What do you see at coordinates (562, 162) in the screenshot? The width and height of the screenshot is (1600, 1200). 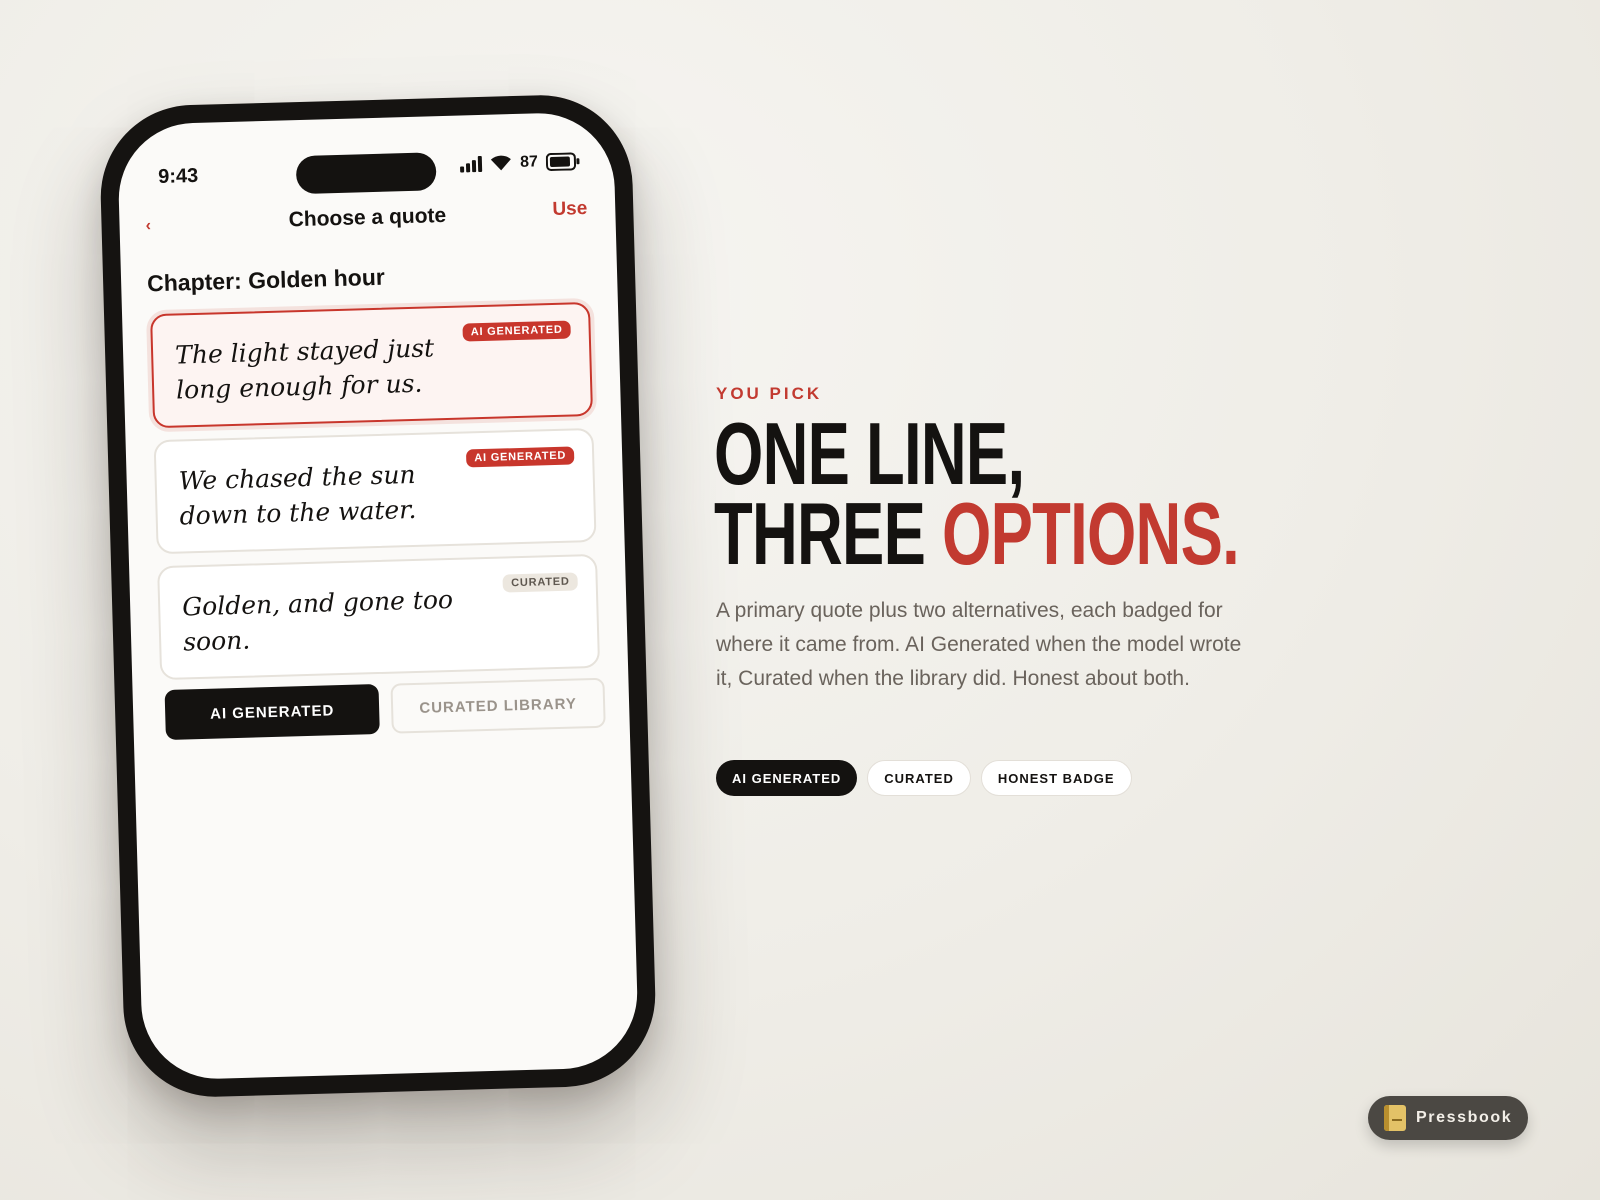 I see `battery-icon` at bounding box center [562, 162].